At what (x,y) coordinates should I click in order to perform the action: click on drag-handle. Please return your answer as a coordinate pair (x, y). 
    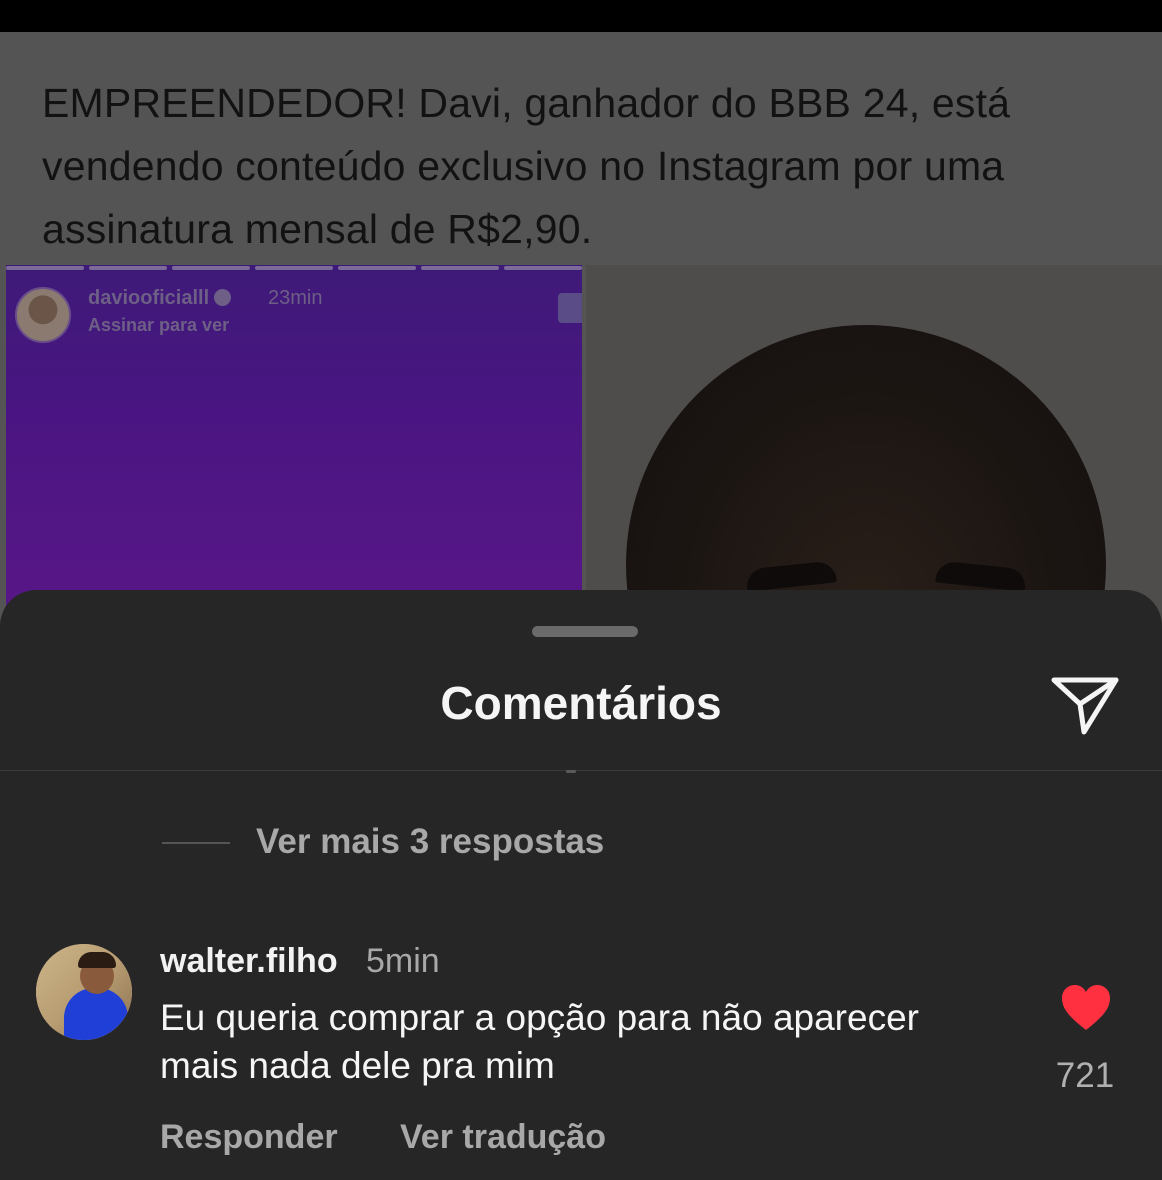
    Looking at the image, I should click on (585, 631).